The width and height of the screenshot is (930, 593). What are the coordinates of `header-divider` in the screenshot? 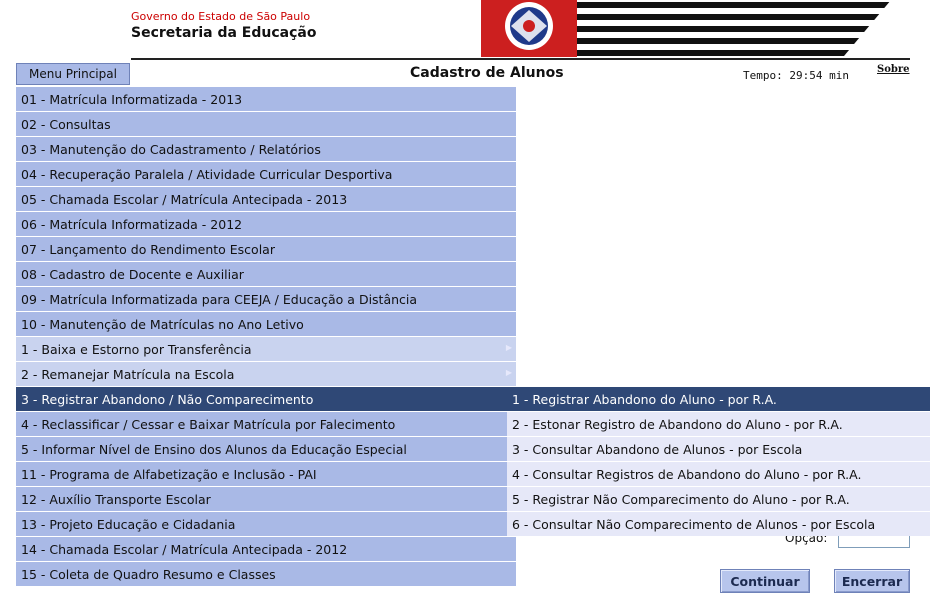 It's located at (520, 59).